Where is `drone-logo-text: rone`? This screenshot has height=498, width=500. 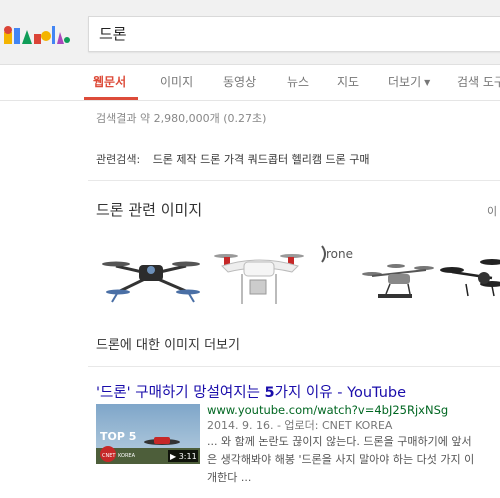 drone-logo-text: rone is located at coordinates (339, 254).